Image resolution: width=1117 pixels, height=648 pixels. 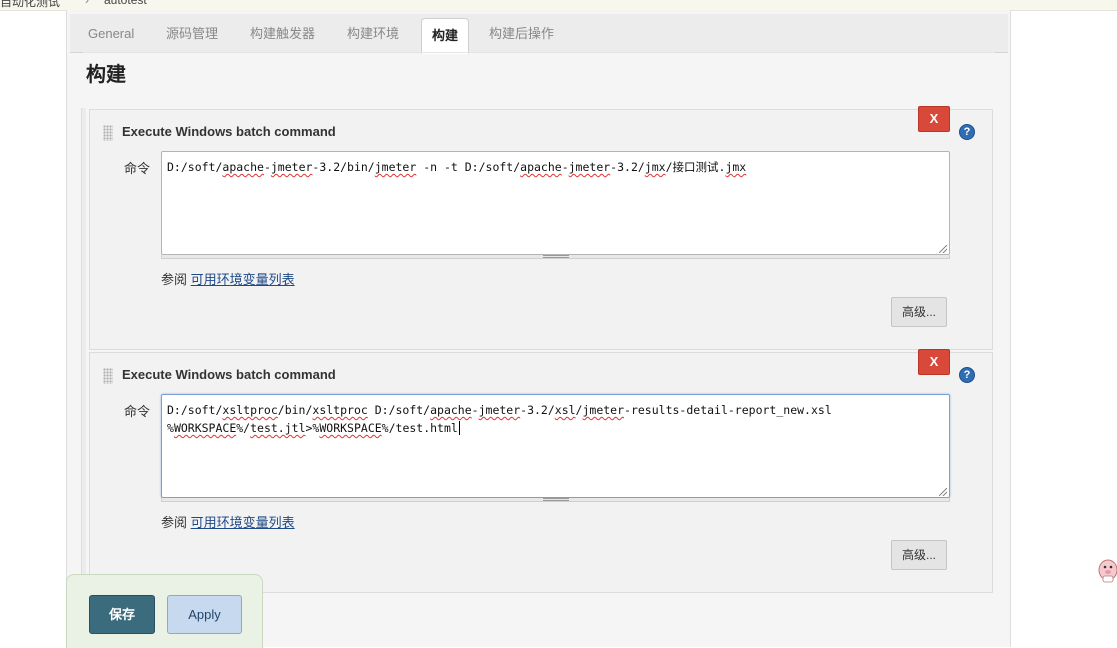 I want to click on breadcrumb-item-job: autotest, so click(x=125, y=3).